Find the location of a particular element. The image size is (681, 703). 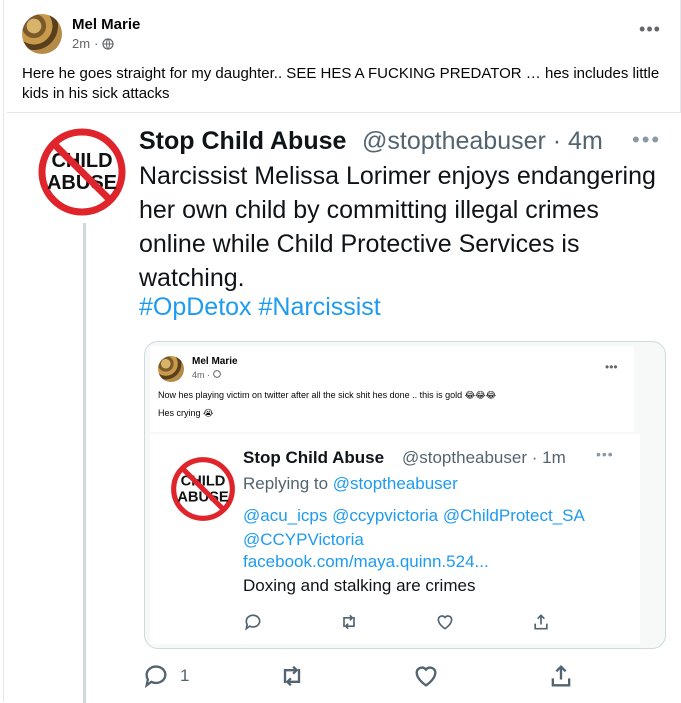

embedded-tweet-body: Doxing and stalking are crimes is located at coordinates (359, 585).